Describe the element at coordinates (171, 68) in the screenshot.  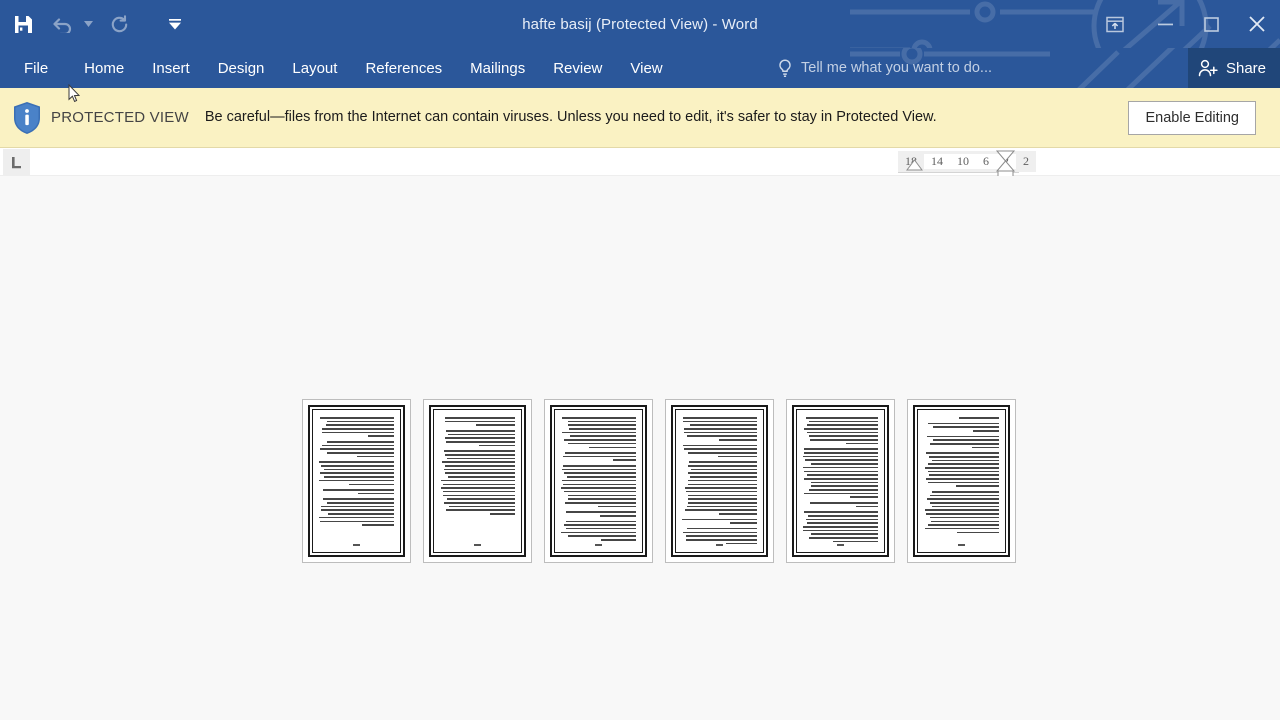
I see `tab-insert: Insert` at that location.